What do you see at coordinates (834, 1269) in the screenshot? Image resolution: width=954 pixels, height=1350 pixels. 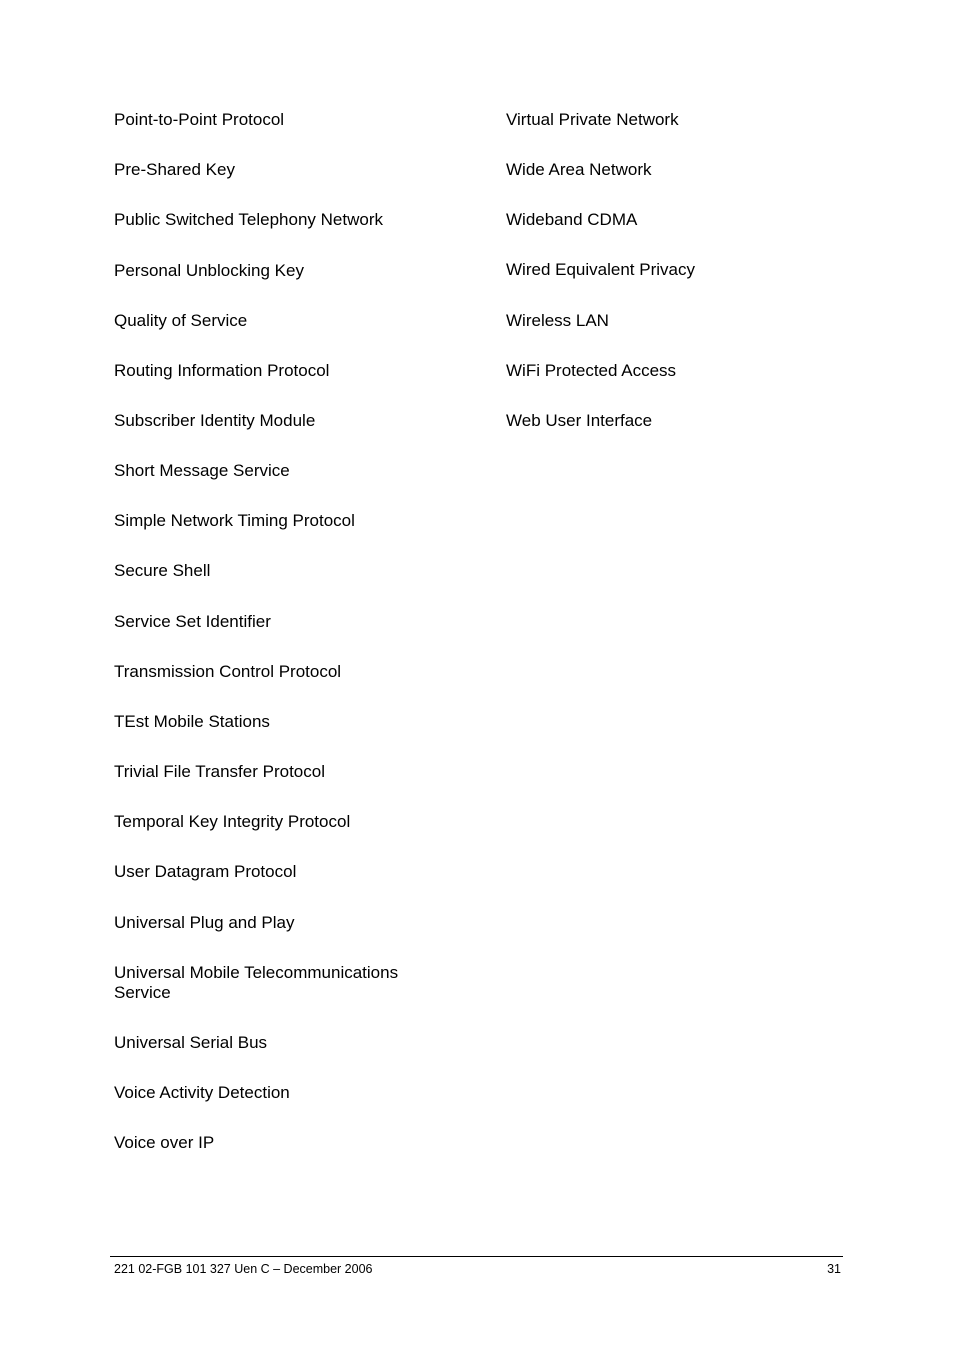 I see `footer-page-number: 31` at bounding box center [834, 1269].